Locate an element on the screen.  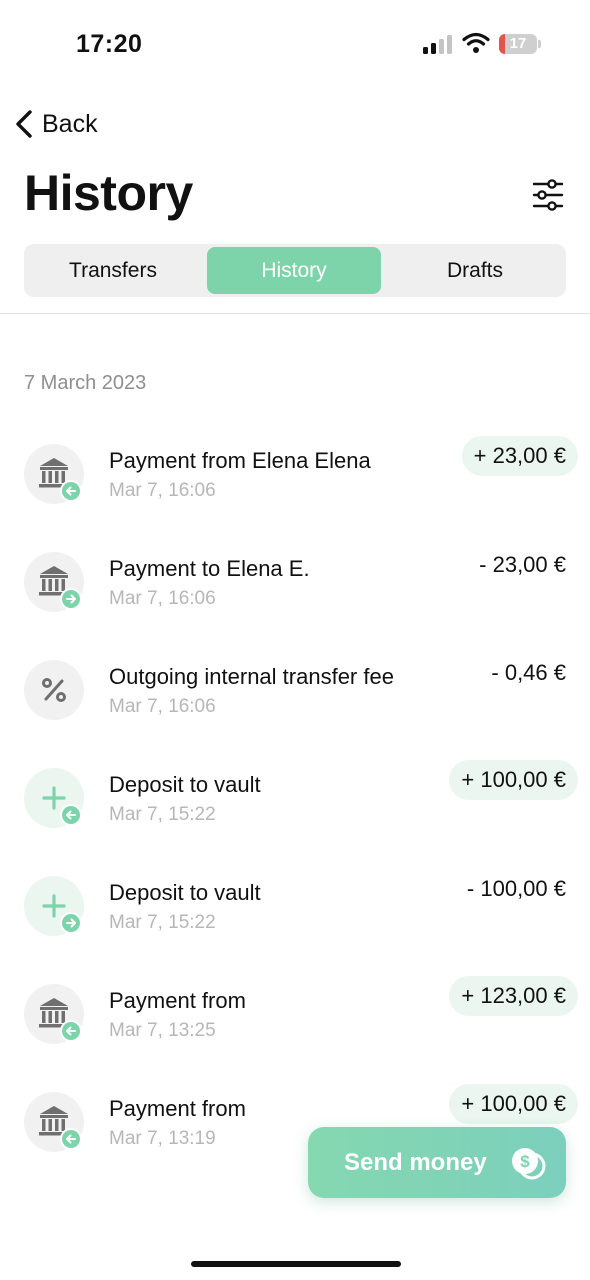
send-money-label: Send money is located at coordinates (415, 1162).